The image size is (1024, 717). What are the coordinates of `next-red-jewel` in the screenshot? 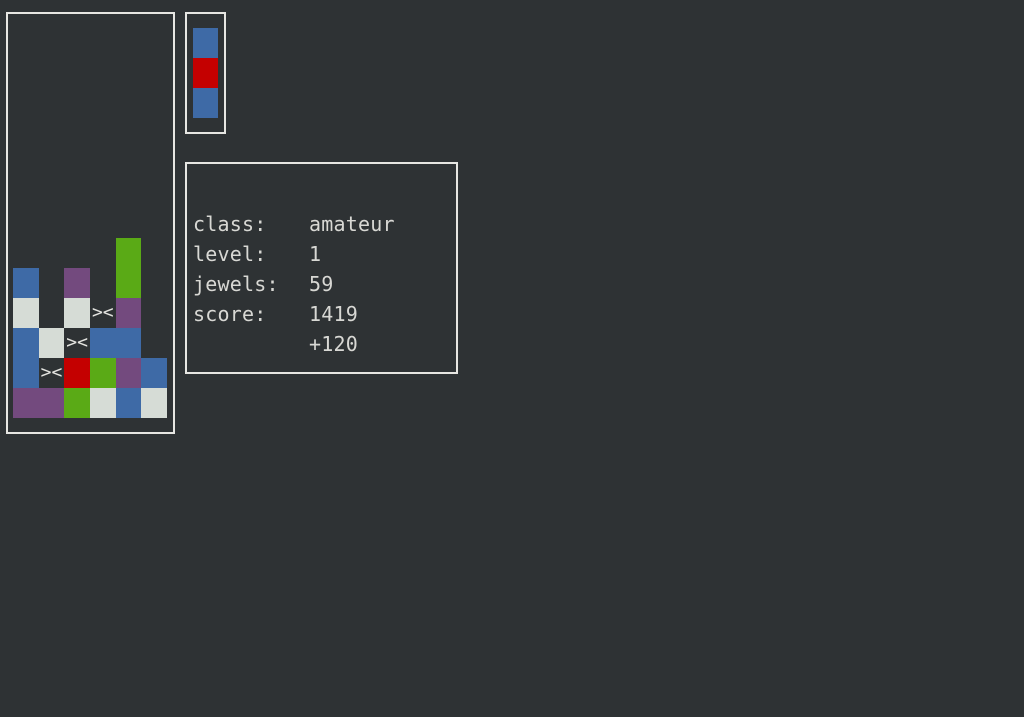 It's located at (205, 73).